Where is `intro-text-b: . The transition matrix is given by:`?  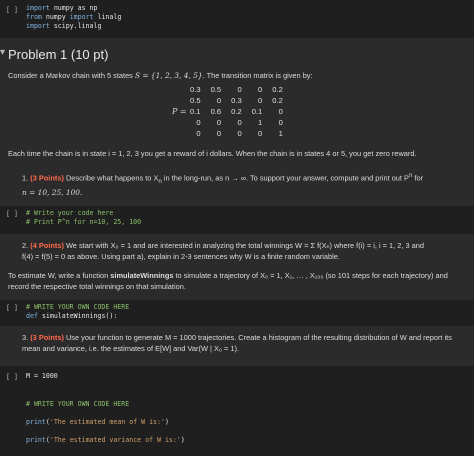 intro-text-b: . The transition matrix is given by: is located at coordinates (257, 75).